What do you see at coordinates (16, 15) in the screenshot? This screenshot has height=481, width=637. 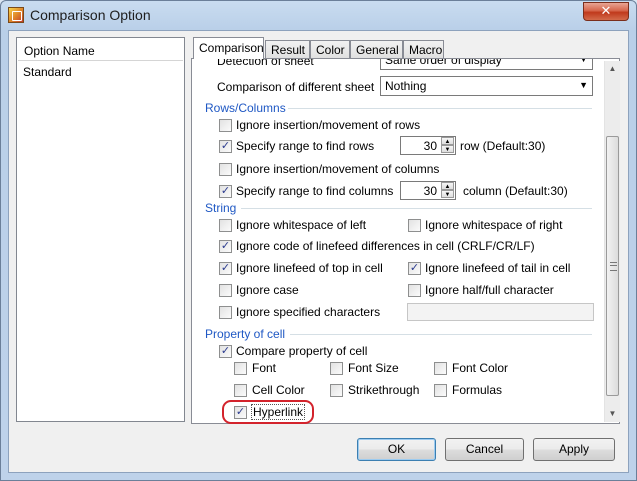 I see `app-icon` at bounding box center [16, 15].